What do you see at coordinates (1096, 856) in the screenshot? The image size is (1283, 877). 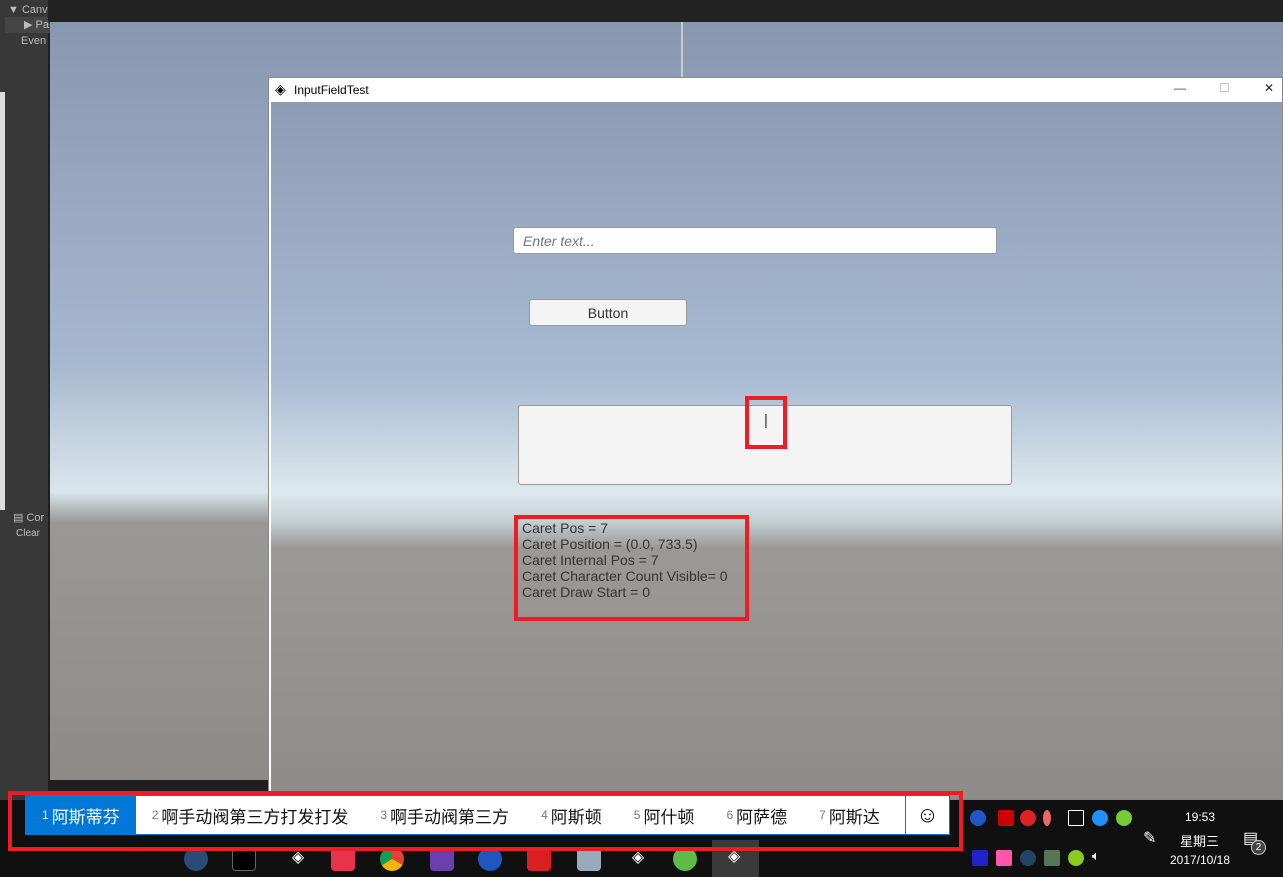 I see `volume-icon: 🔈︎` at bounding box center [1096, 856].